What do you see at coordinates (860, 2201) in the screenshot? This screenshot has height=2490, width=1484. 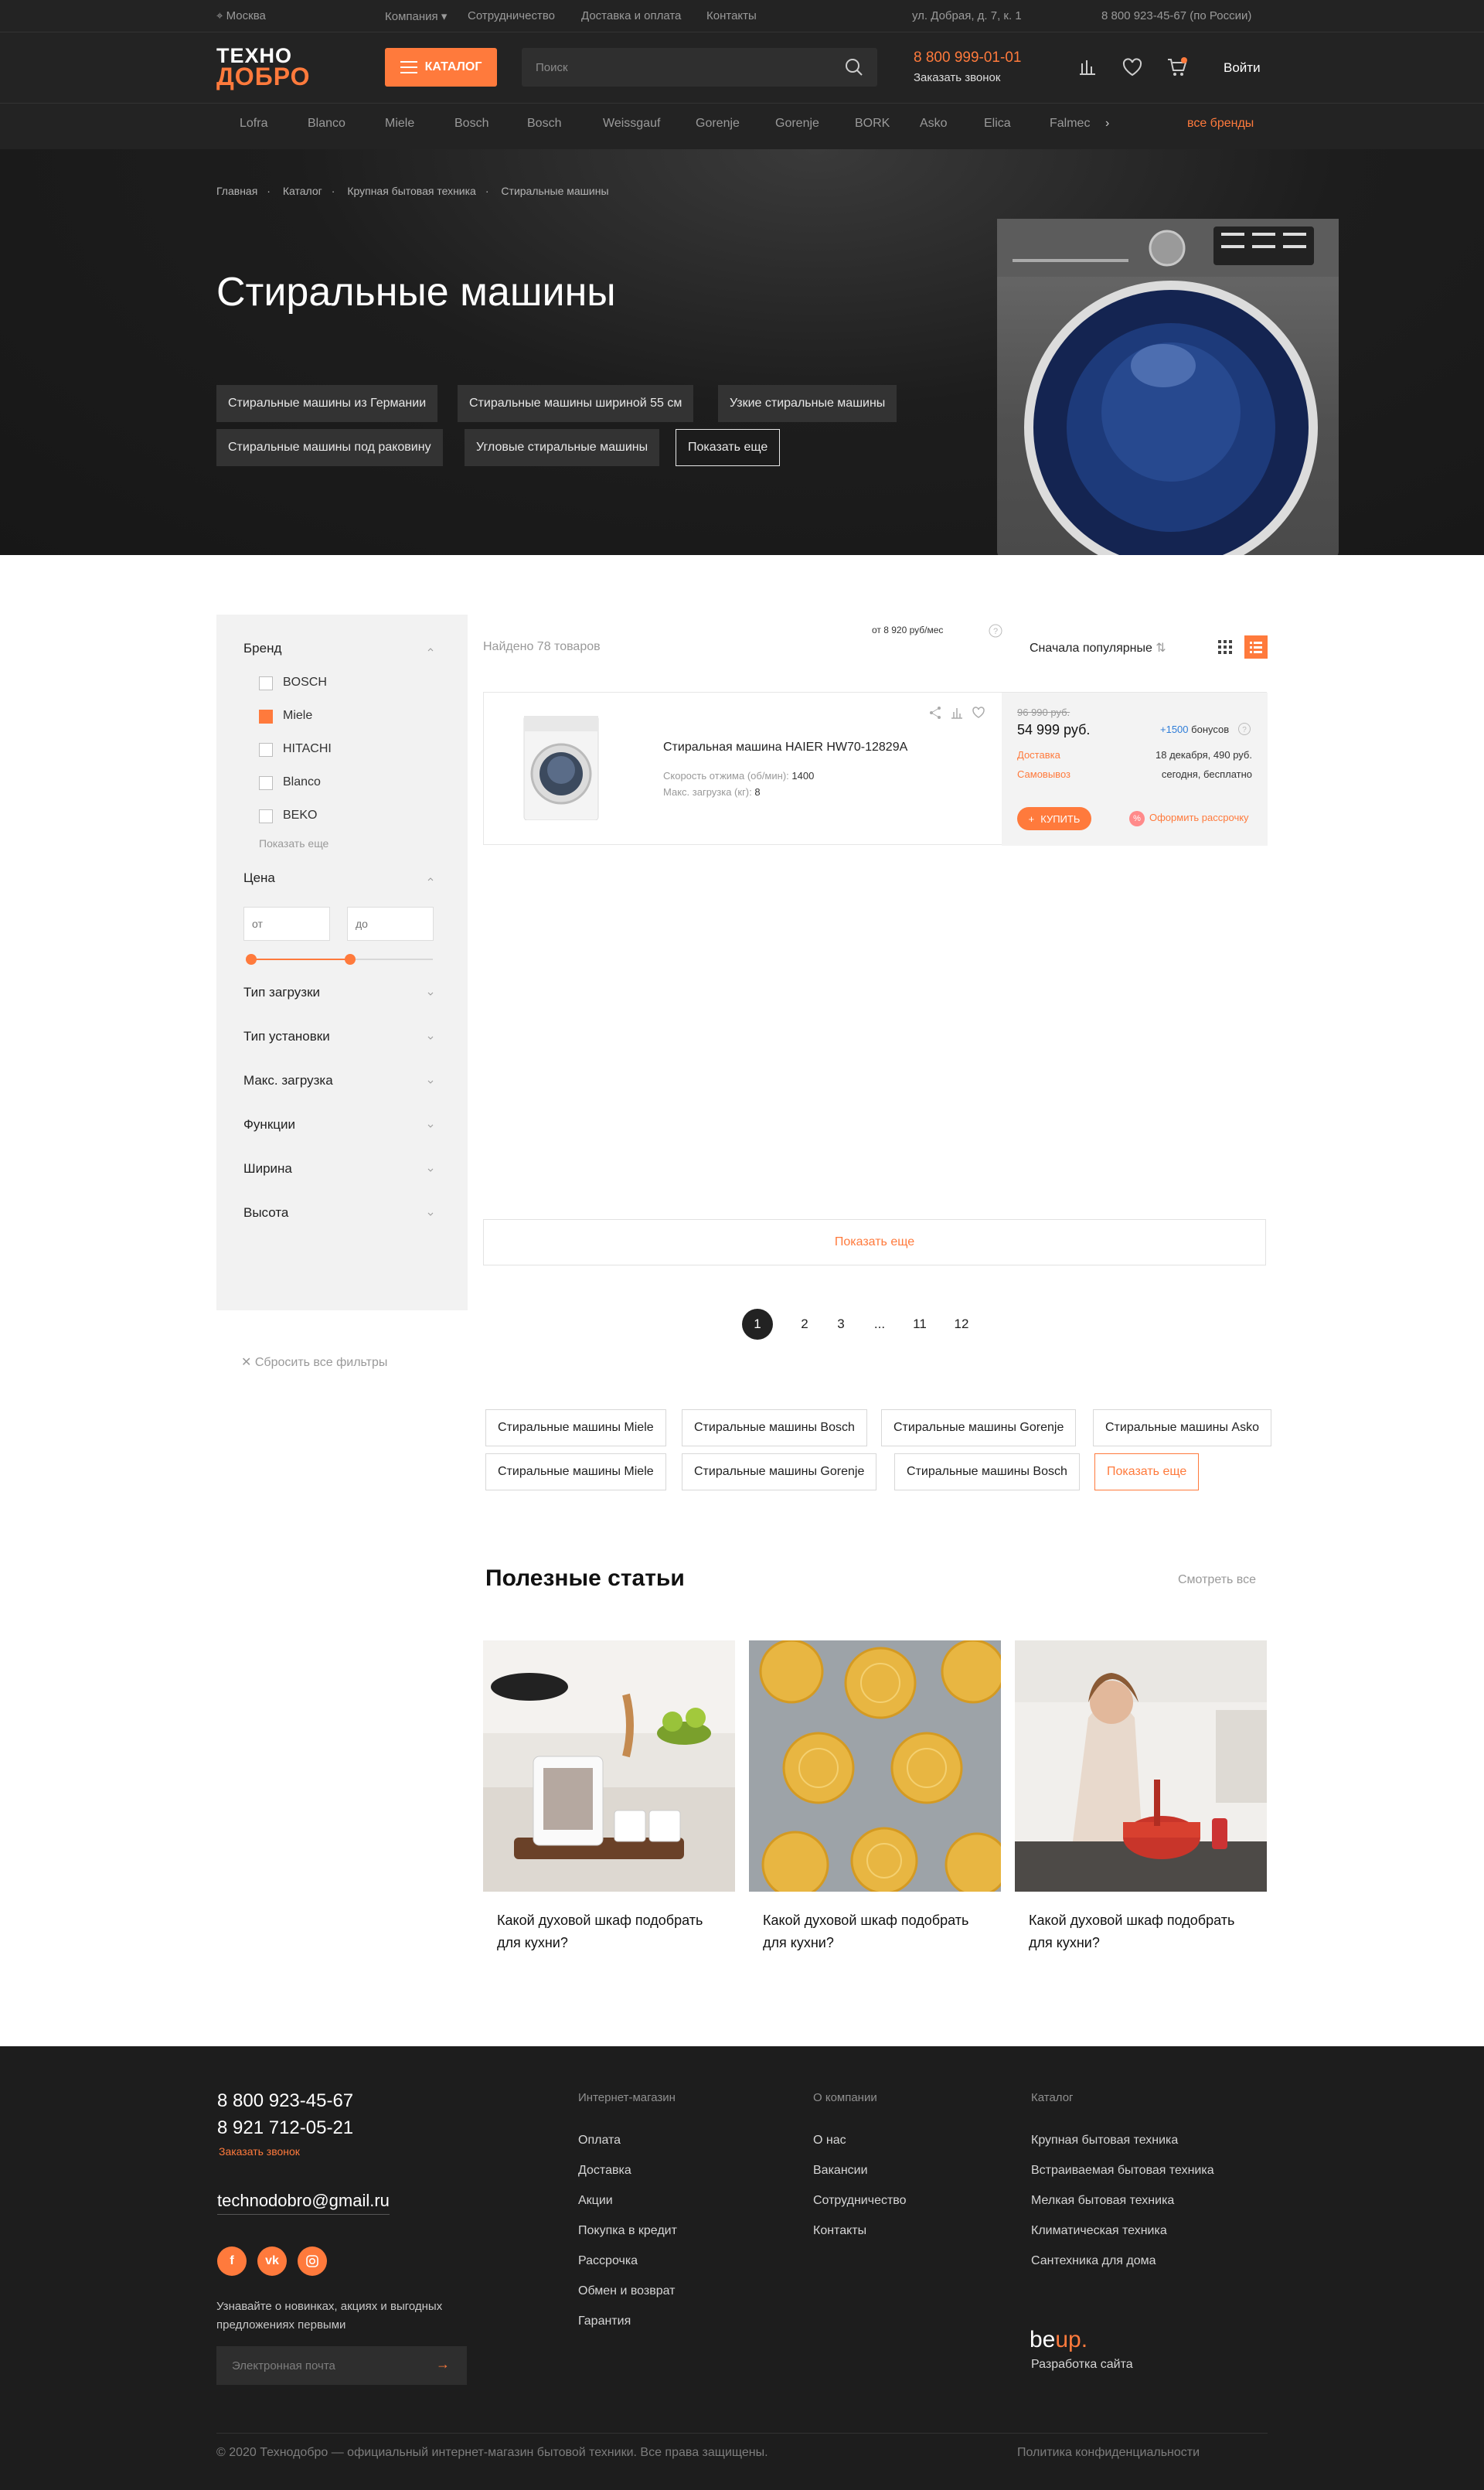 I see `footer-link: Сотрудничество` at bounding box center [860, 2201].